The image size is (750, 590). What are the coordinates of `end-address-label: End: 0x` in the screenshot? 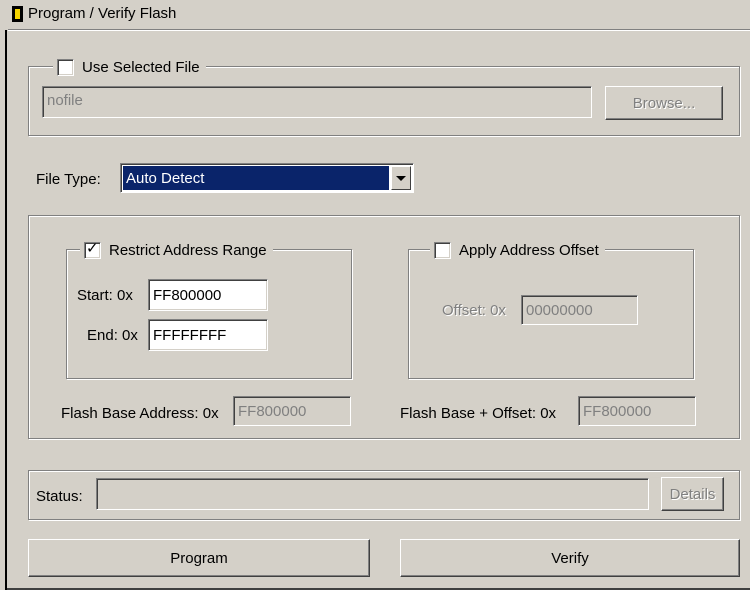 It's located at (112, 335).